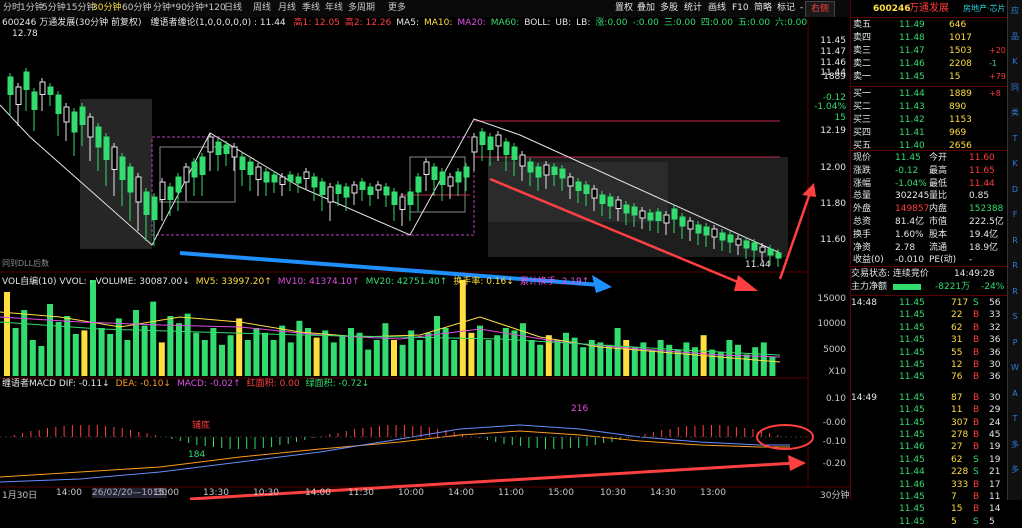  What do you see at coordinates (311, 8) in the screenshot?
I see `period-button-11: 季线` at bounding box center [311, 8].